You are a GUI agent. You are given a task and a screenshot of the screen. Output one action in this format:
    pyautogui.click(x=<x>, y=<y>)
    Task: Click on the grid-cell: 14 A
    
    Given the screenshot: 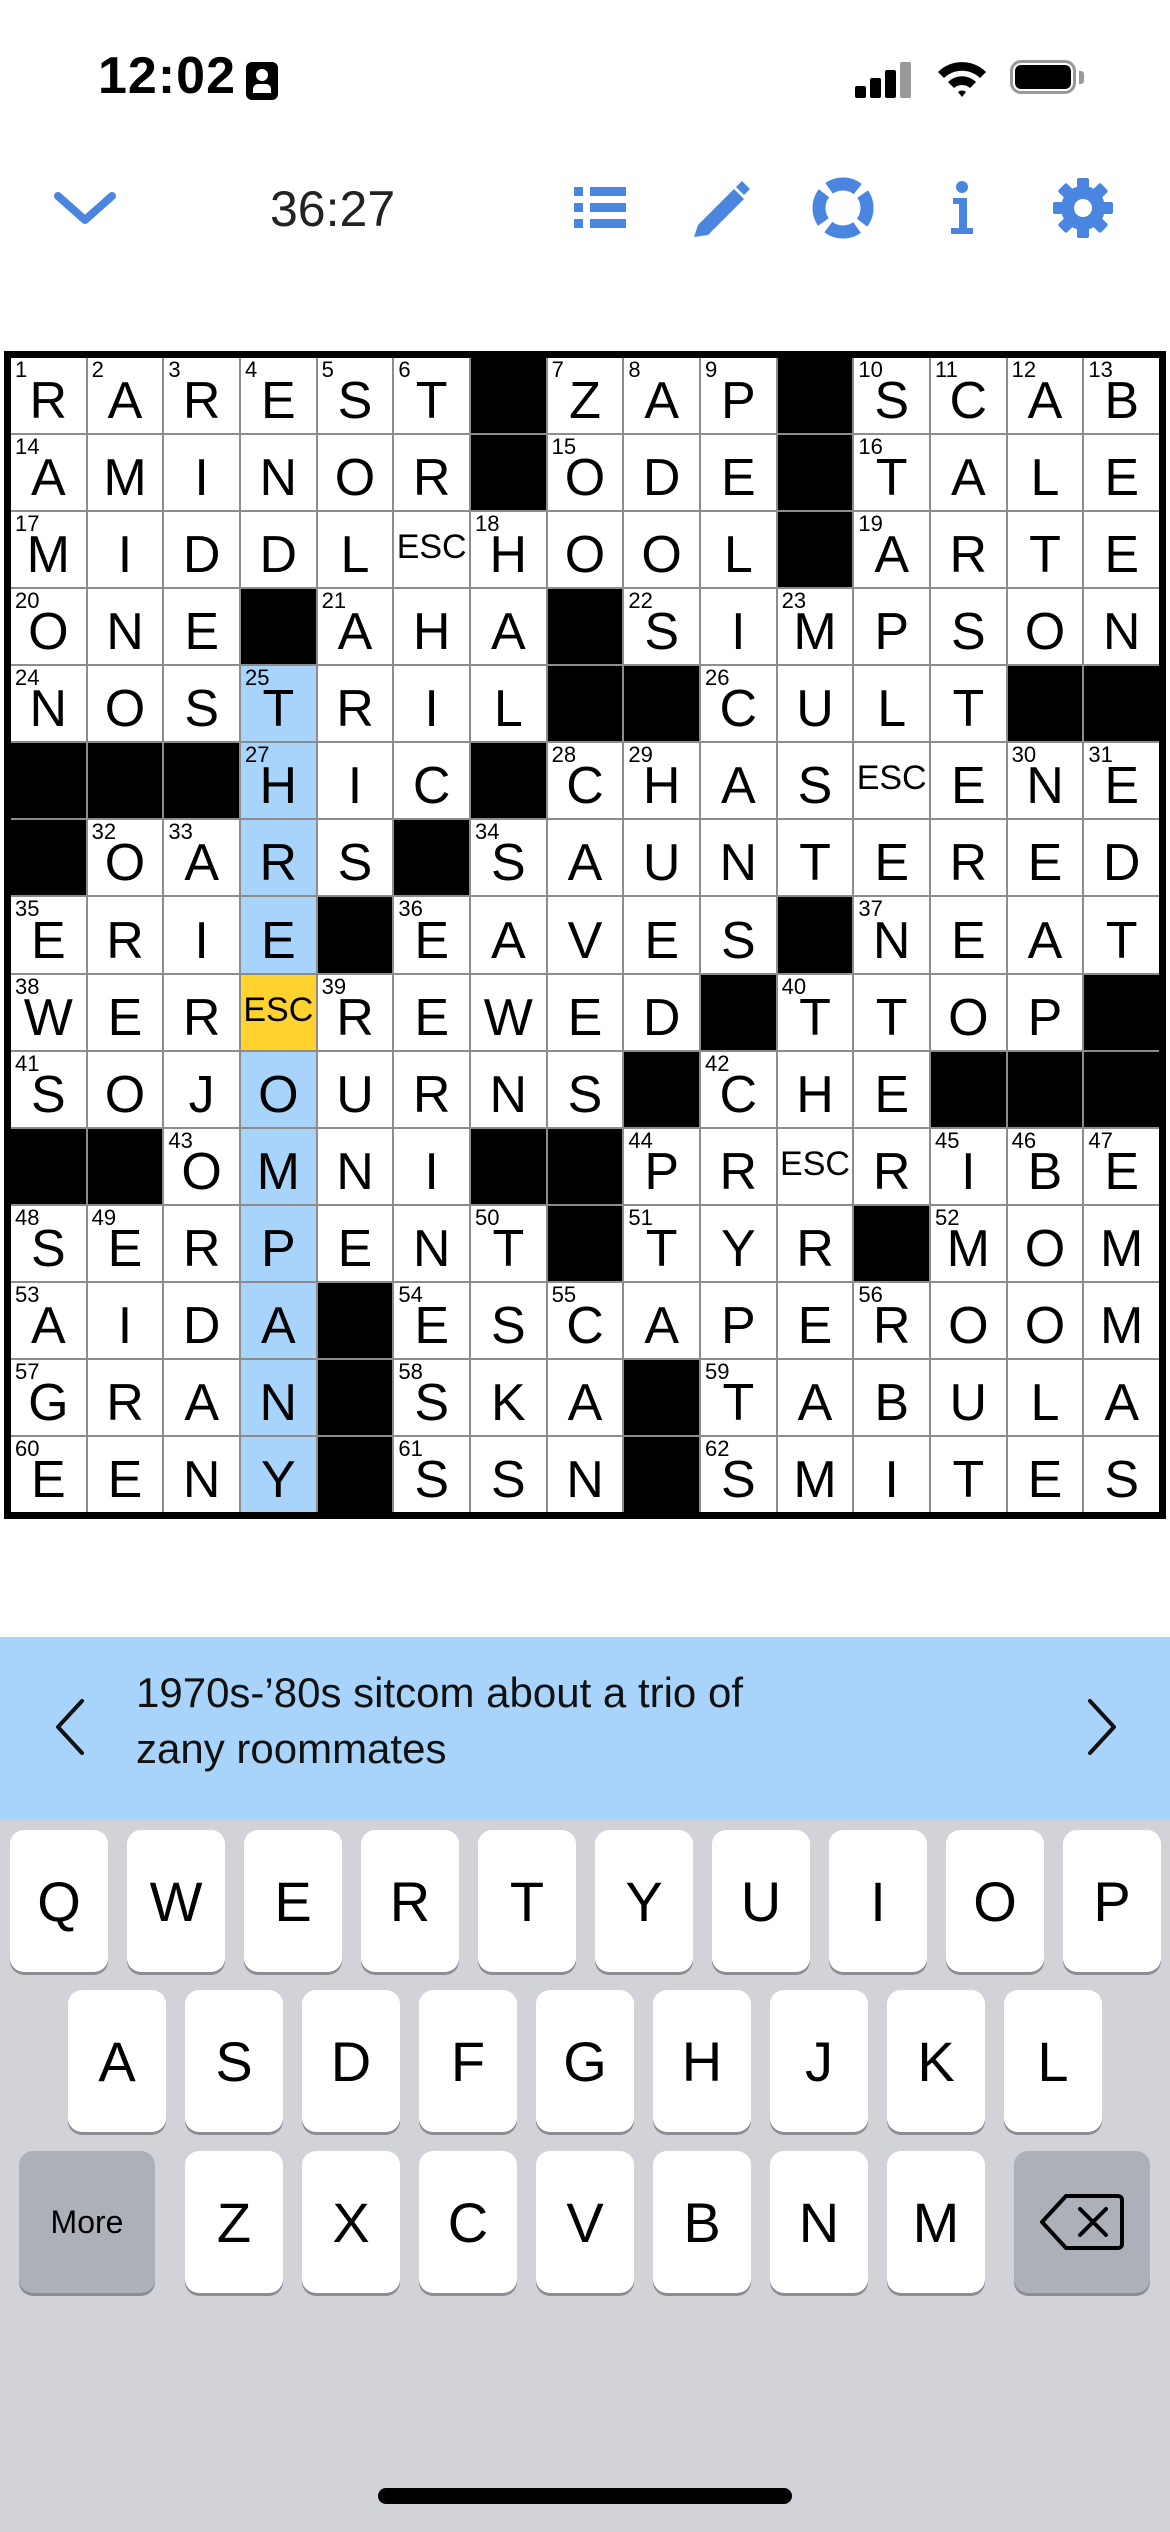 What is the action you would take?
    pyautogui.click(x=48, y=473)
    